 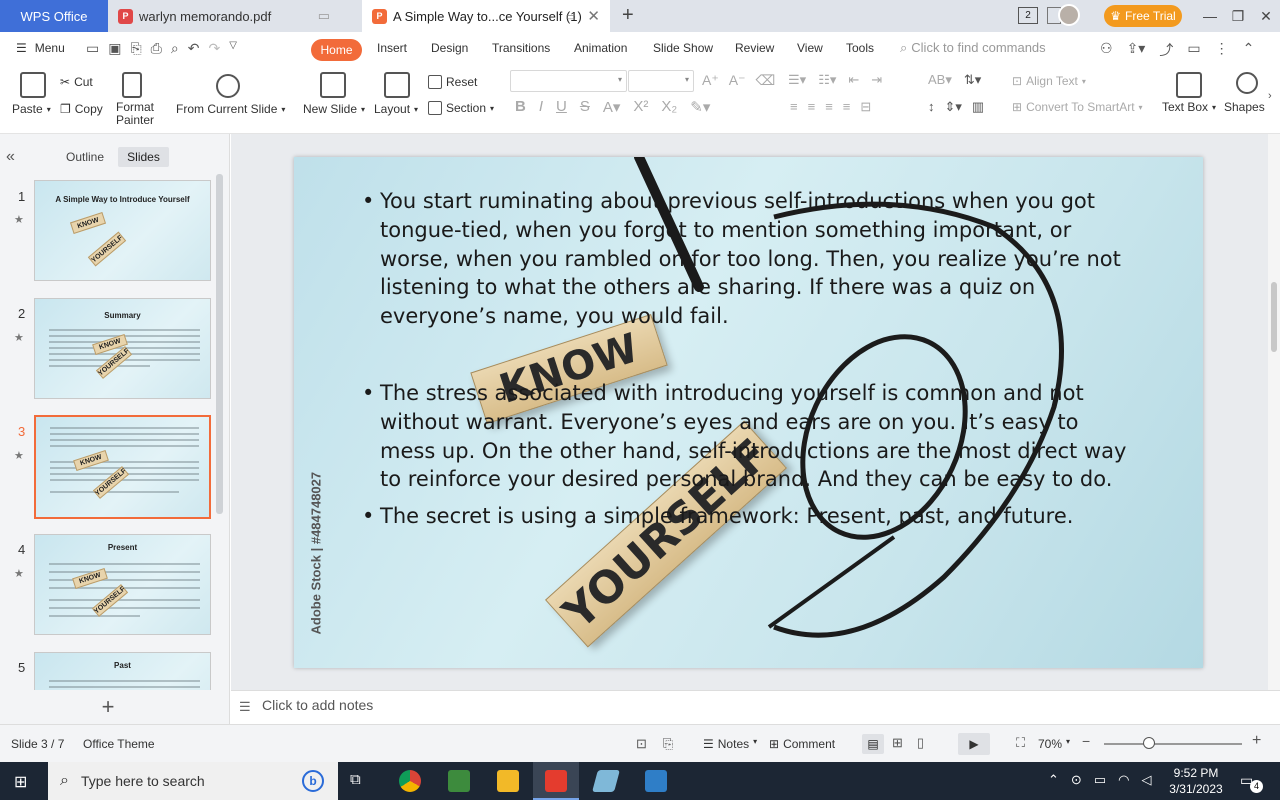 What do you see at coordinates (953, 107) in the screenshot?
I see `paragraph-spacing-icon: ⇕▾` at bounding box center [953, 107].